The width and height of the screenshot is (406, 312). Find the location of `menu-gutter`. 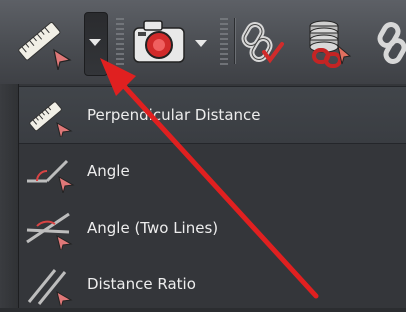

menu-gutter is located at coordinates (9, 196).